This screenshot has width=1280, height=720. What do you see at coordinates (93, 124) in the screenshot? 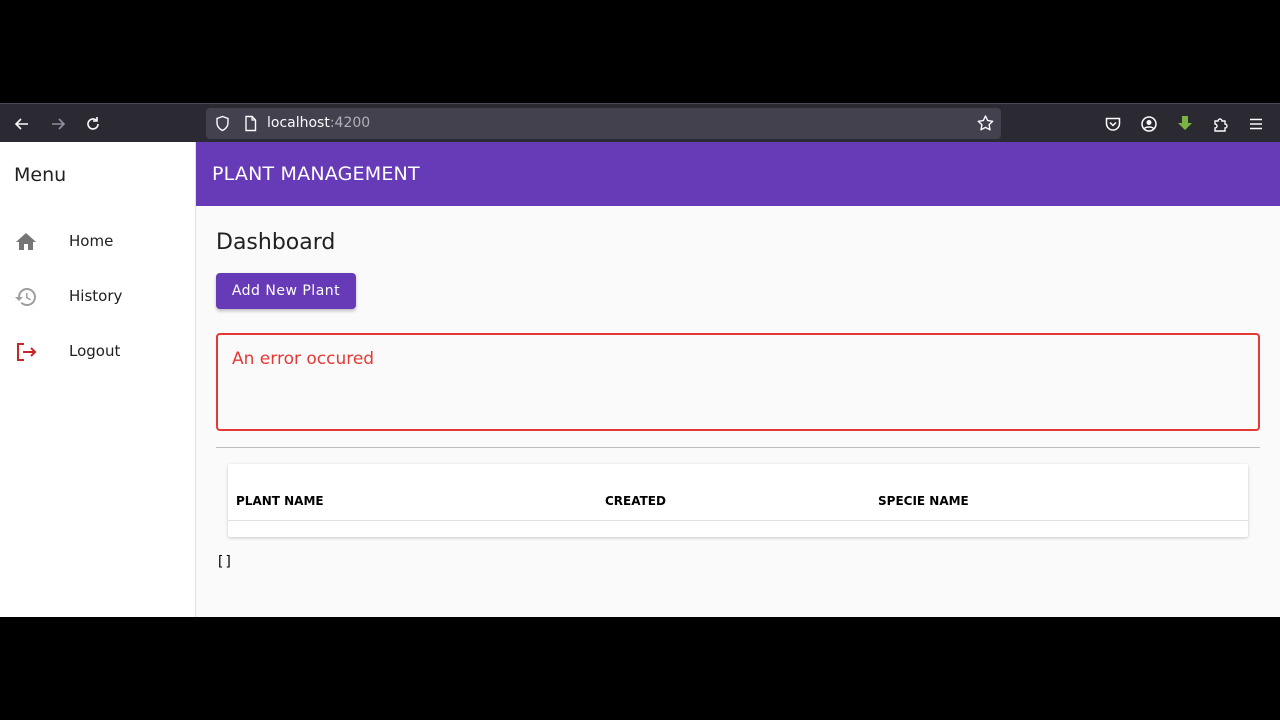
I see `reload-icon` at bounding box center [93, 124].